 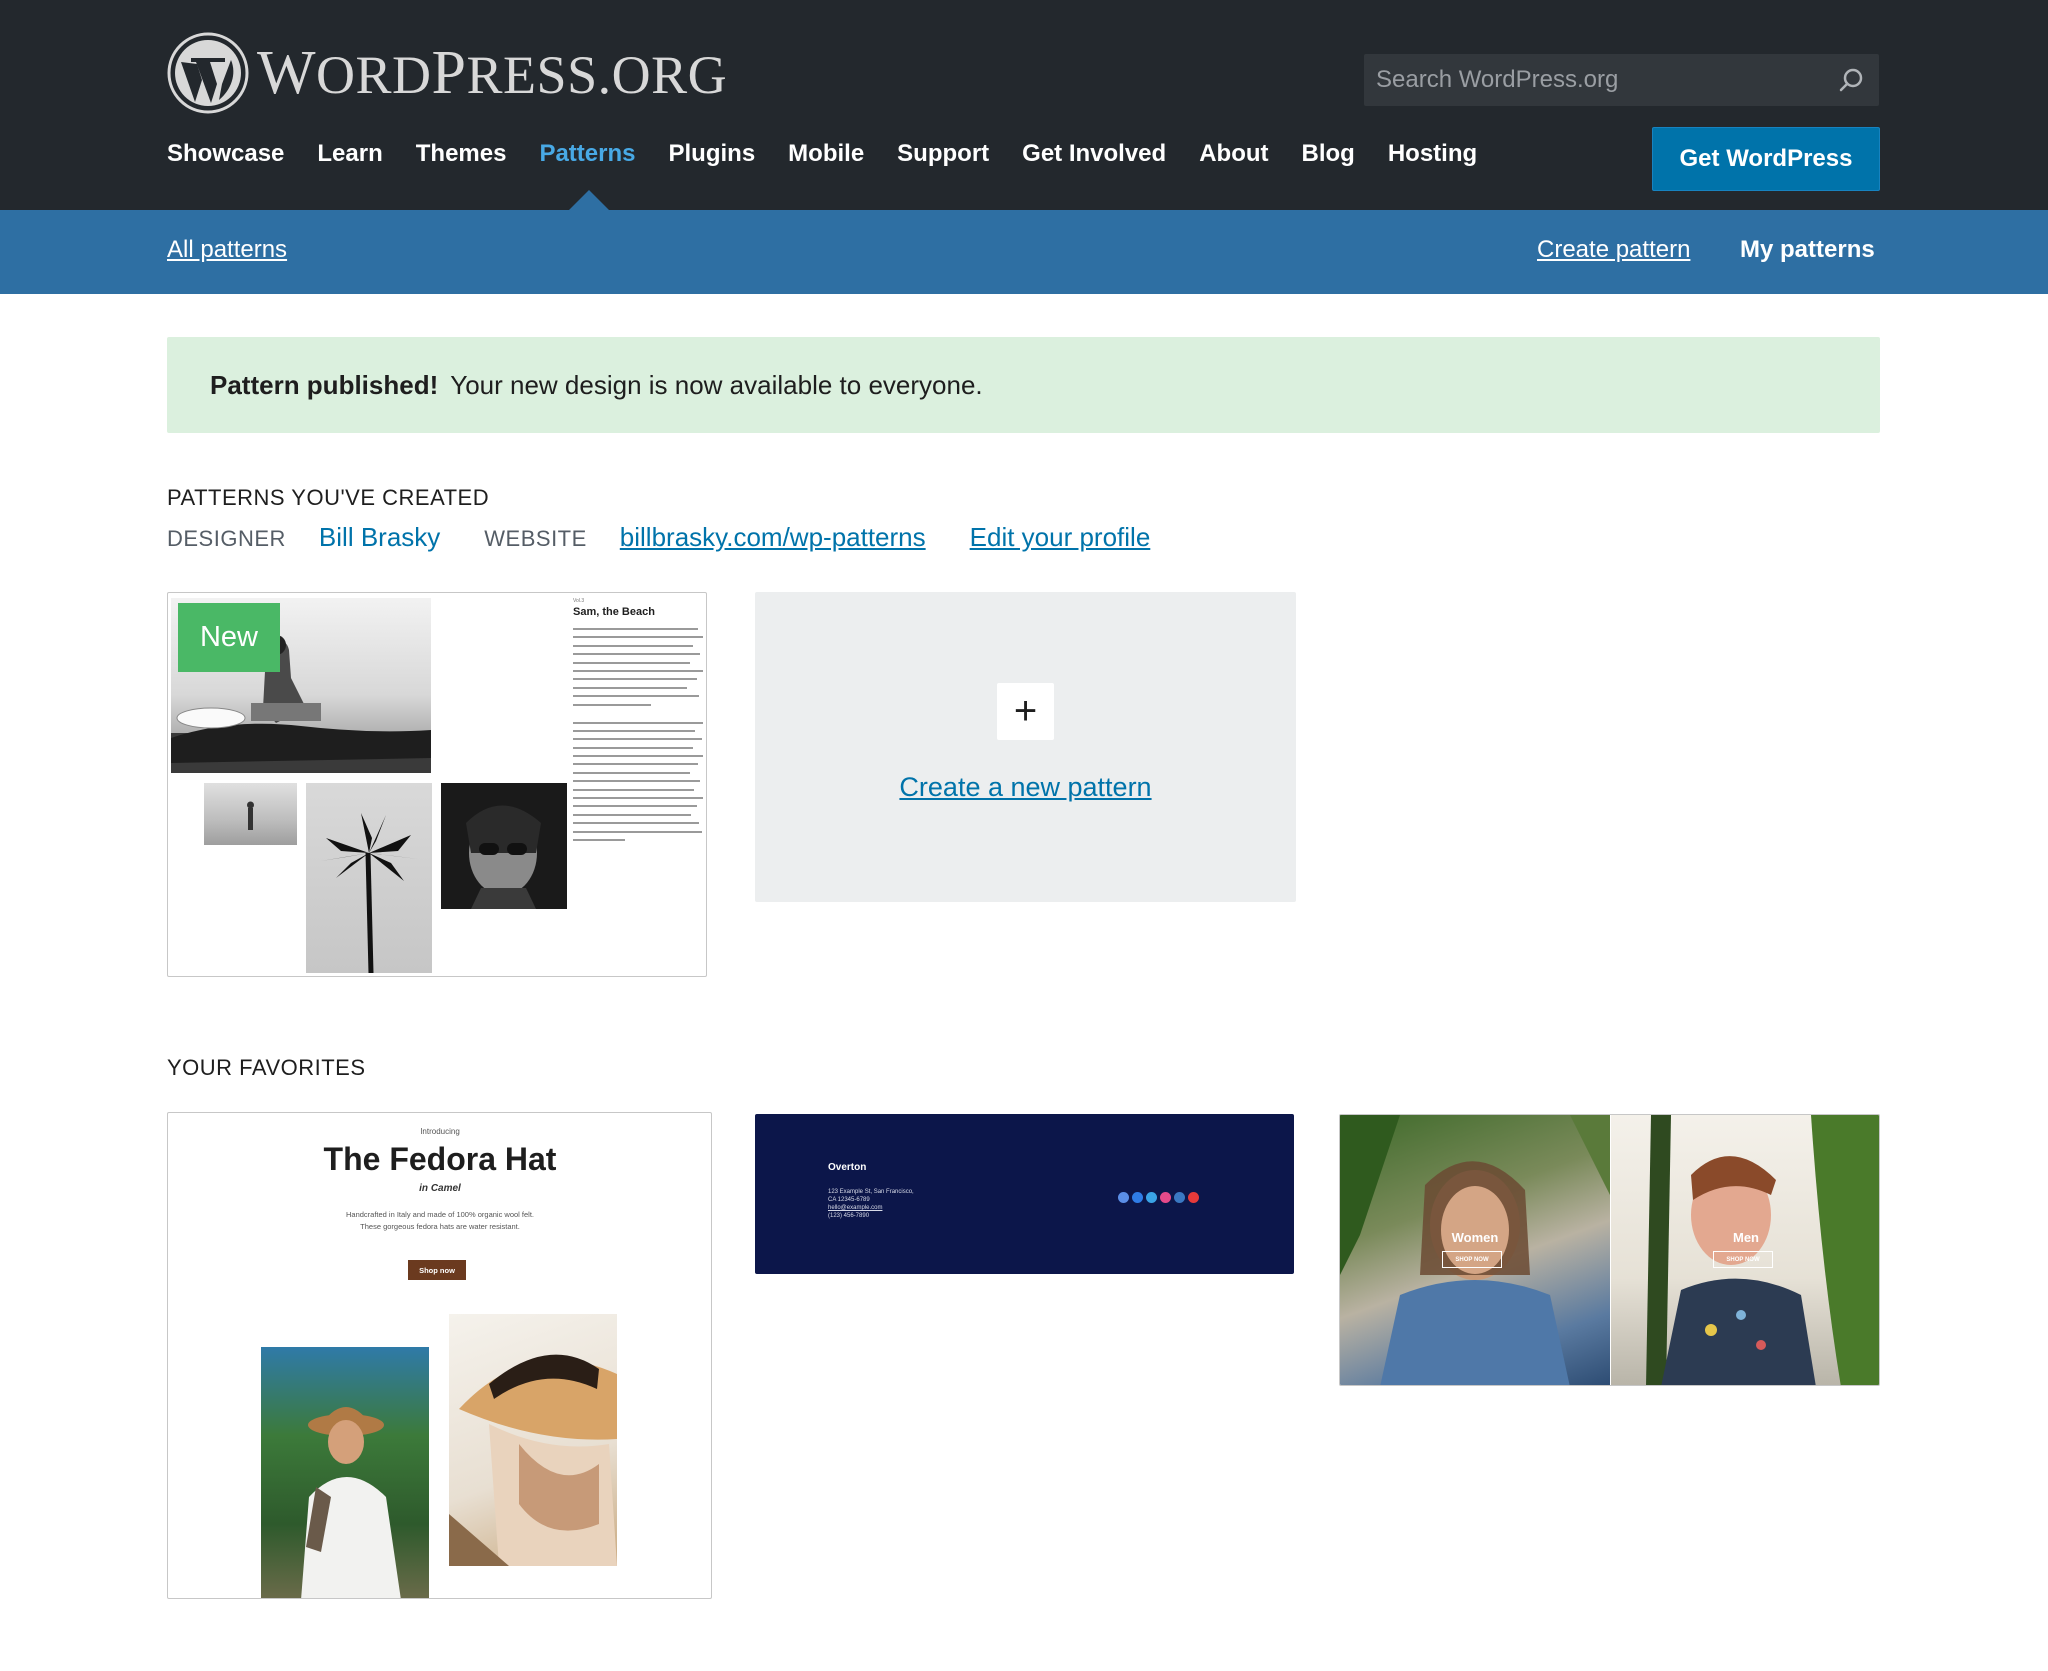 What do you see at coordinates (345, 1472) in the screenshot?
I see `fedora-photo-woman-outdoors` at bounding box center [345, 1472].